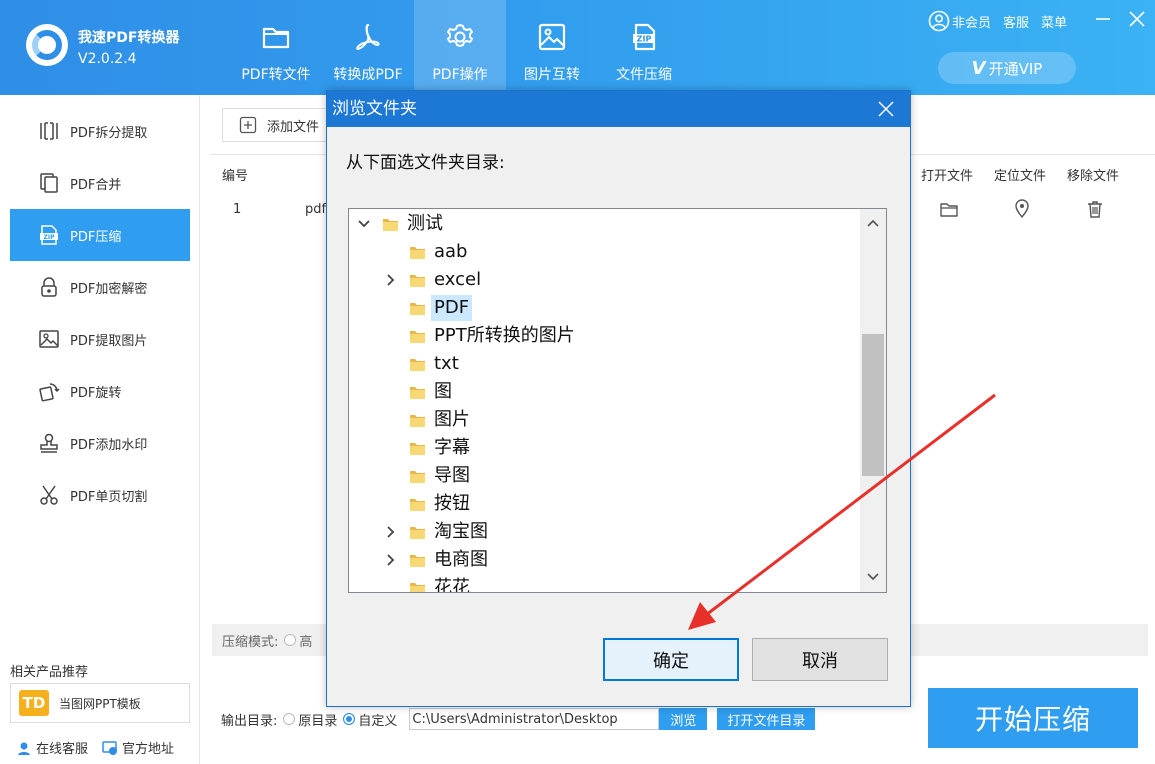 The width and height of the screenshot is (1155, 764). What do you see at coordinates (451, 251) in the screenshot?
I see `folder-name: aab` at bounding box center [451, 251].